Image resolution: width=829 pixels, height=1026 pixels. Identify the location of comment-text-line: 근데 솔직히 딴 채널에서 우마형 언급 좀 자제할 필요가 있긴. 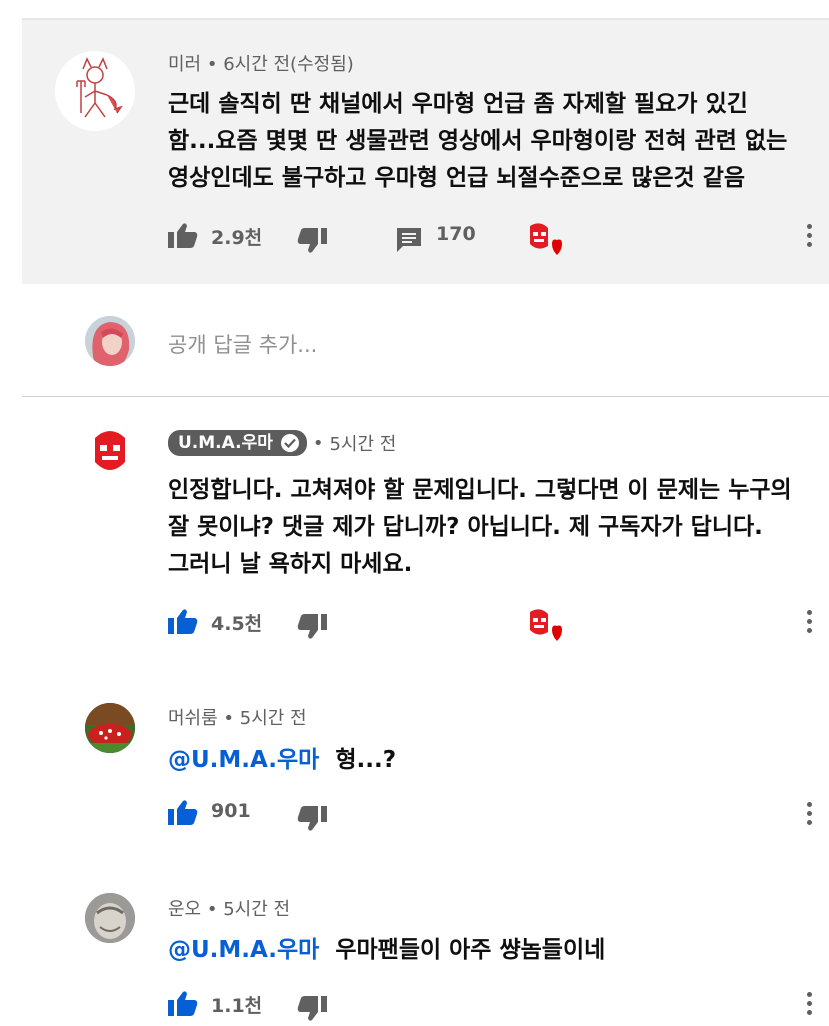
(458, 104).